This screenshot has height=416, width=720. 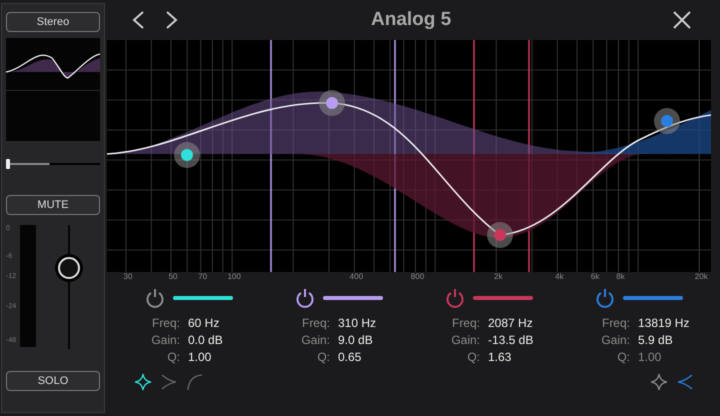 What do you see at coordinates (69, 268) in the screenshot?
I see `fader-knob` at bounding box center [69, 268].